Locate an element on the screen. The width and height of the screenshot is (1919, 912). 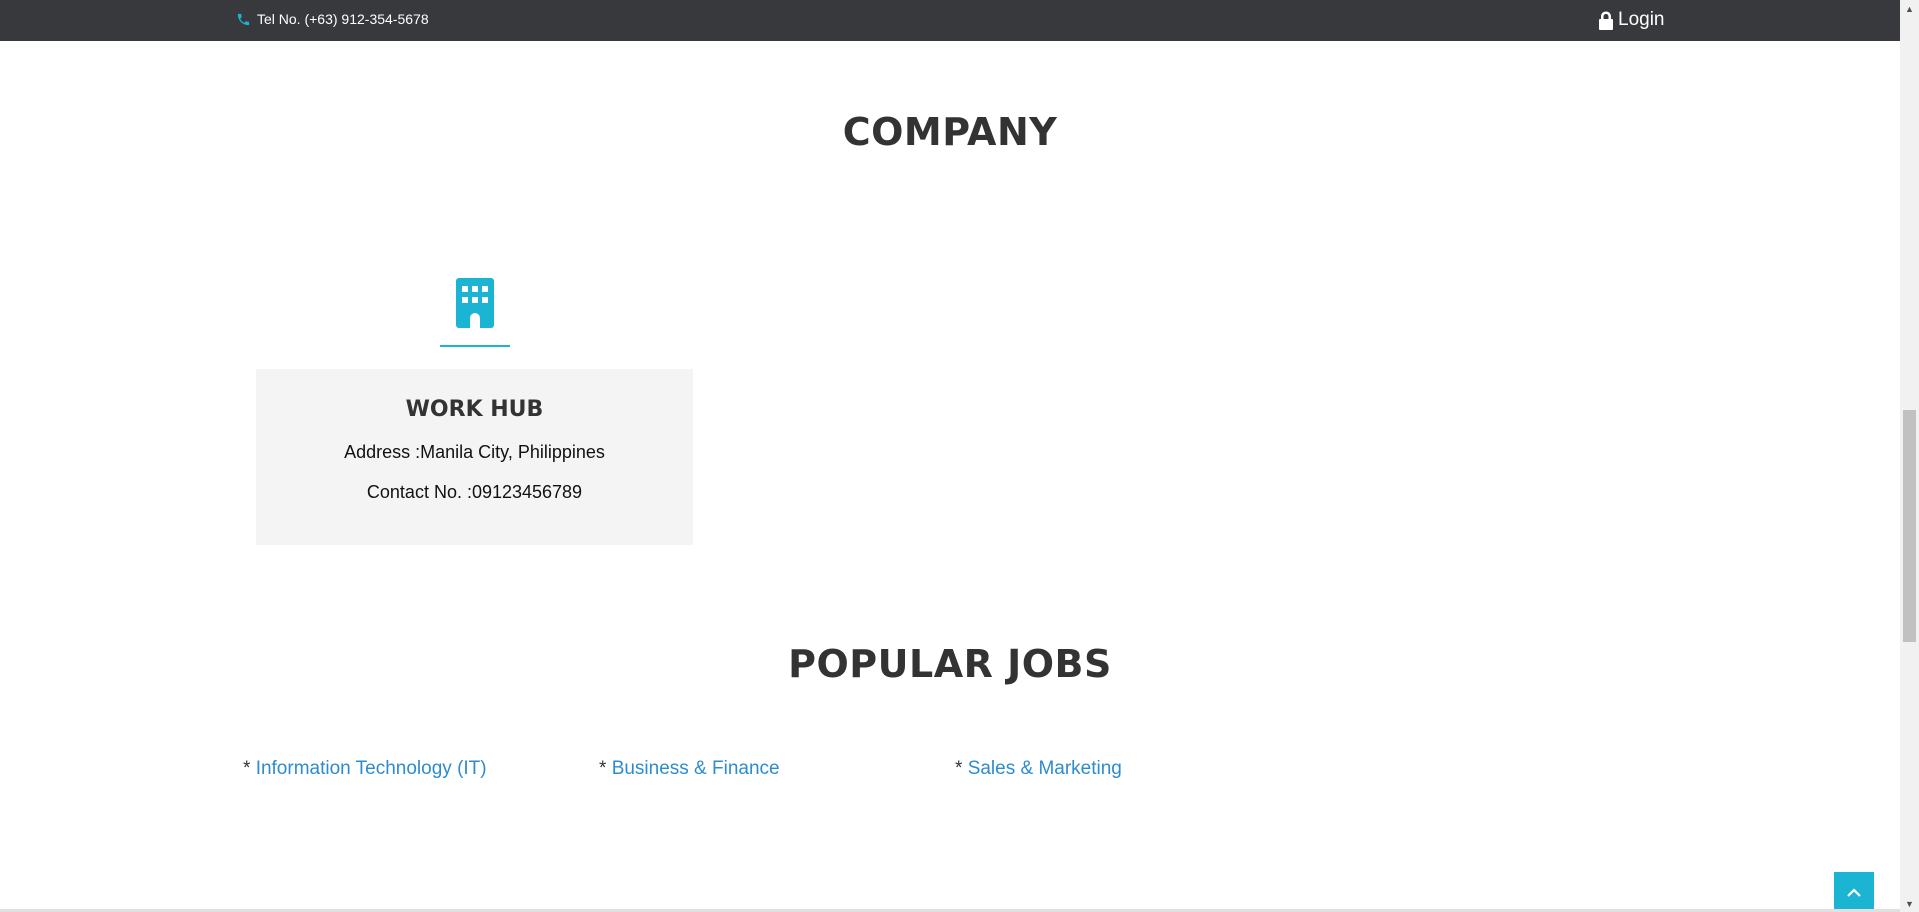
company-address: Address :Manila City, Philippines is located at coordinates (474, 452).